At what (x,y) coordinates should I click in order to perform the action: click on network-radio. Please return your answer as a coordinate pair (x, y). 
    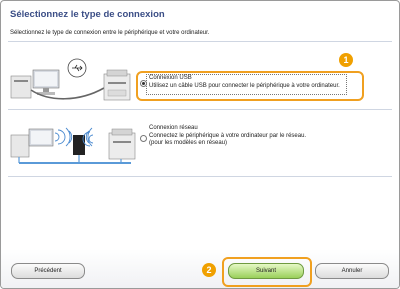
    Looking at the image, I should click on (143, 138).